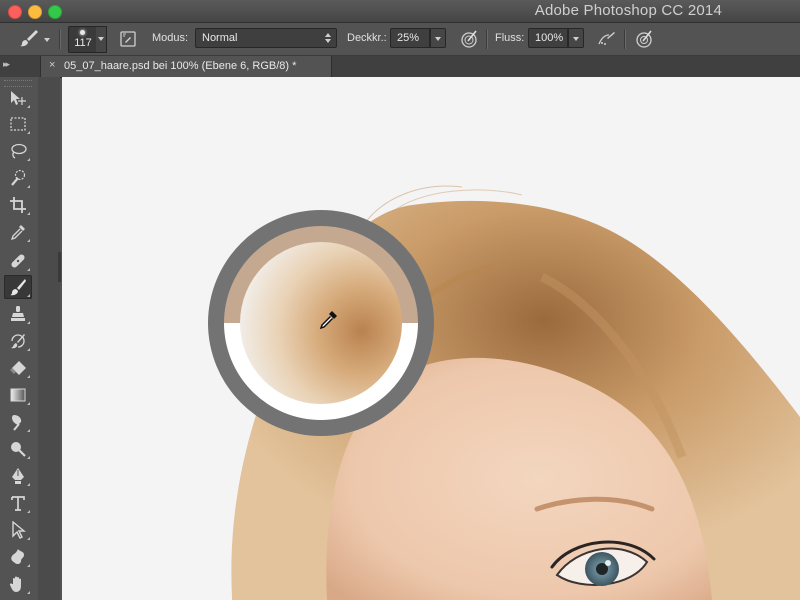 The height and width of the screenshot is (600, 800). I want to click on opacity-value: 25%, so click(408, 38).